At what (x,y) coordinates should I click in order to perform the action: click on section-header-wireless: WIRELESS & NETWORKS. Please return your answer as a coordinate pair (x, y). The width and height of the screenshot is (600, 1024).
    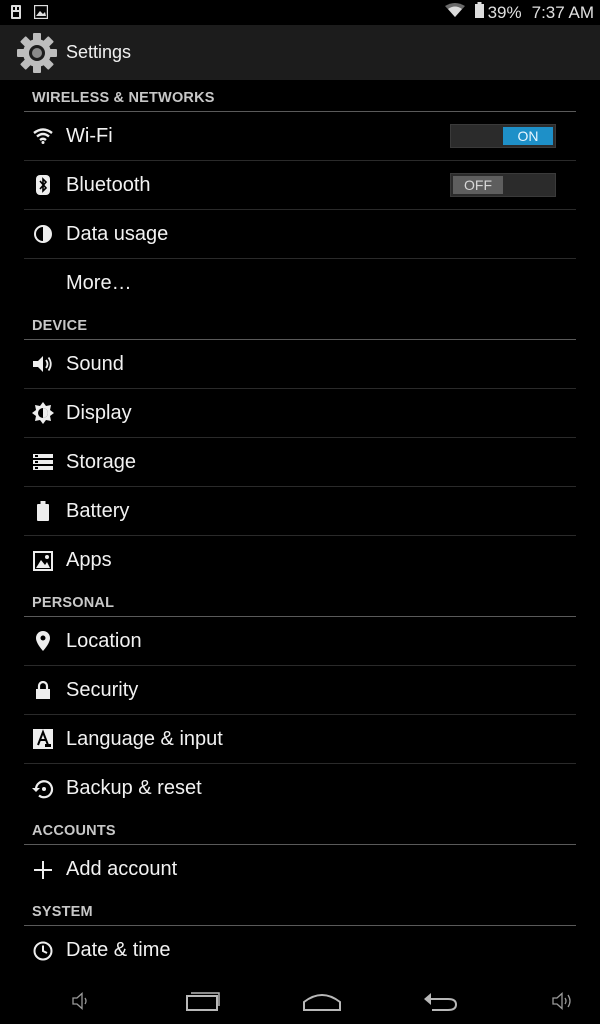
    Looking at the image, I should click on (300, 96).